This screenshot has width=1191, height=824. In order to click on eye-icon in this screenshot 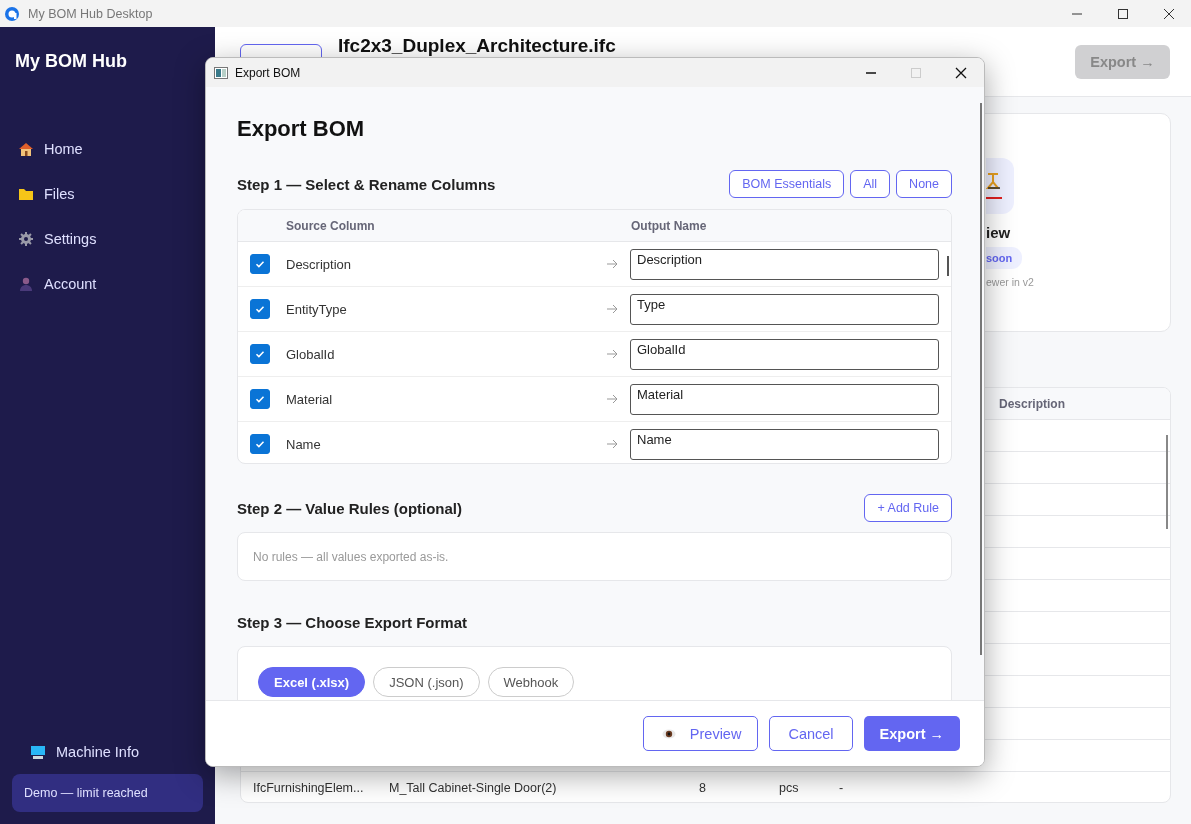, I will do `click(668, 733)`.